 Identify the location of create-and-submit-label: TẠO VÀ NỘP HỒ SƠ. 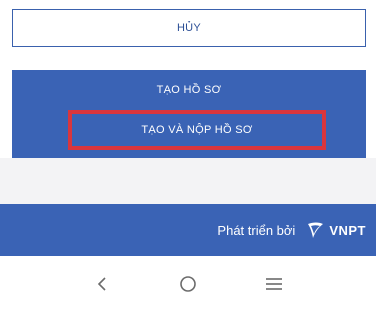
(197, 130).